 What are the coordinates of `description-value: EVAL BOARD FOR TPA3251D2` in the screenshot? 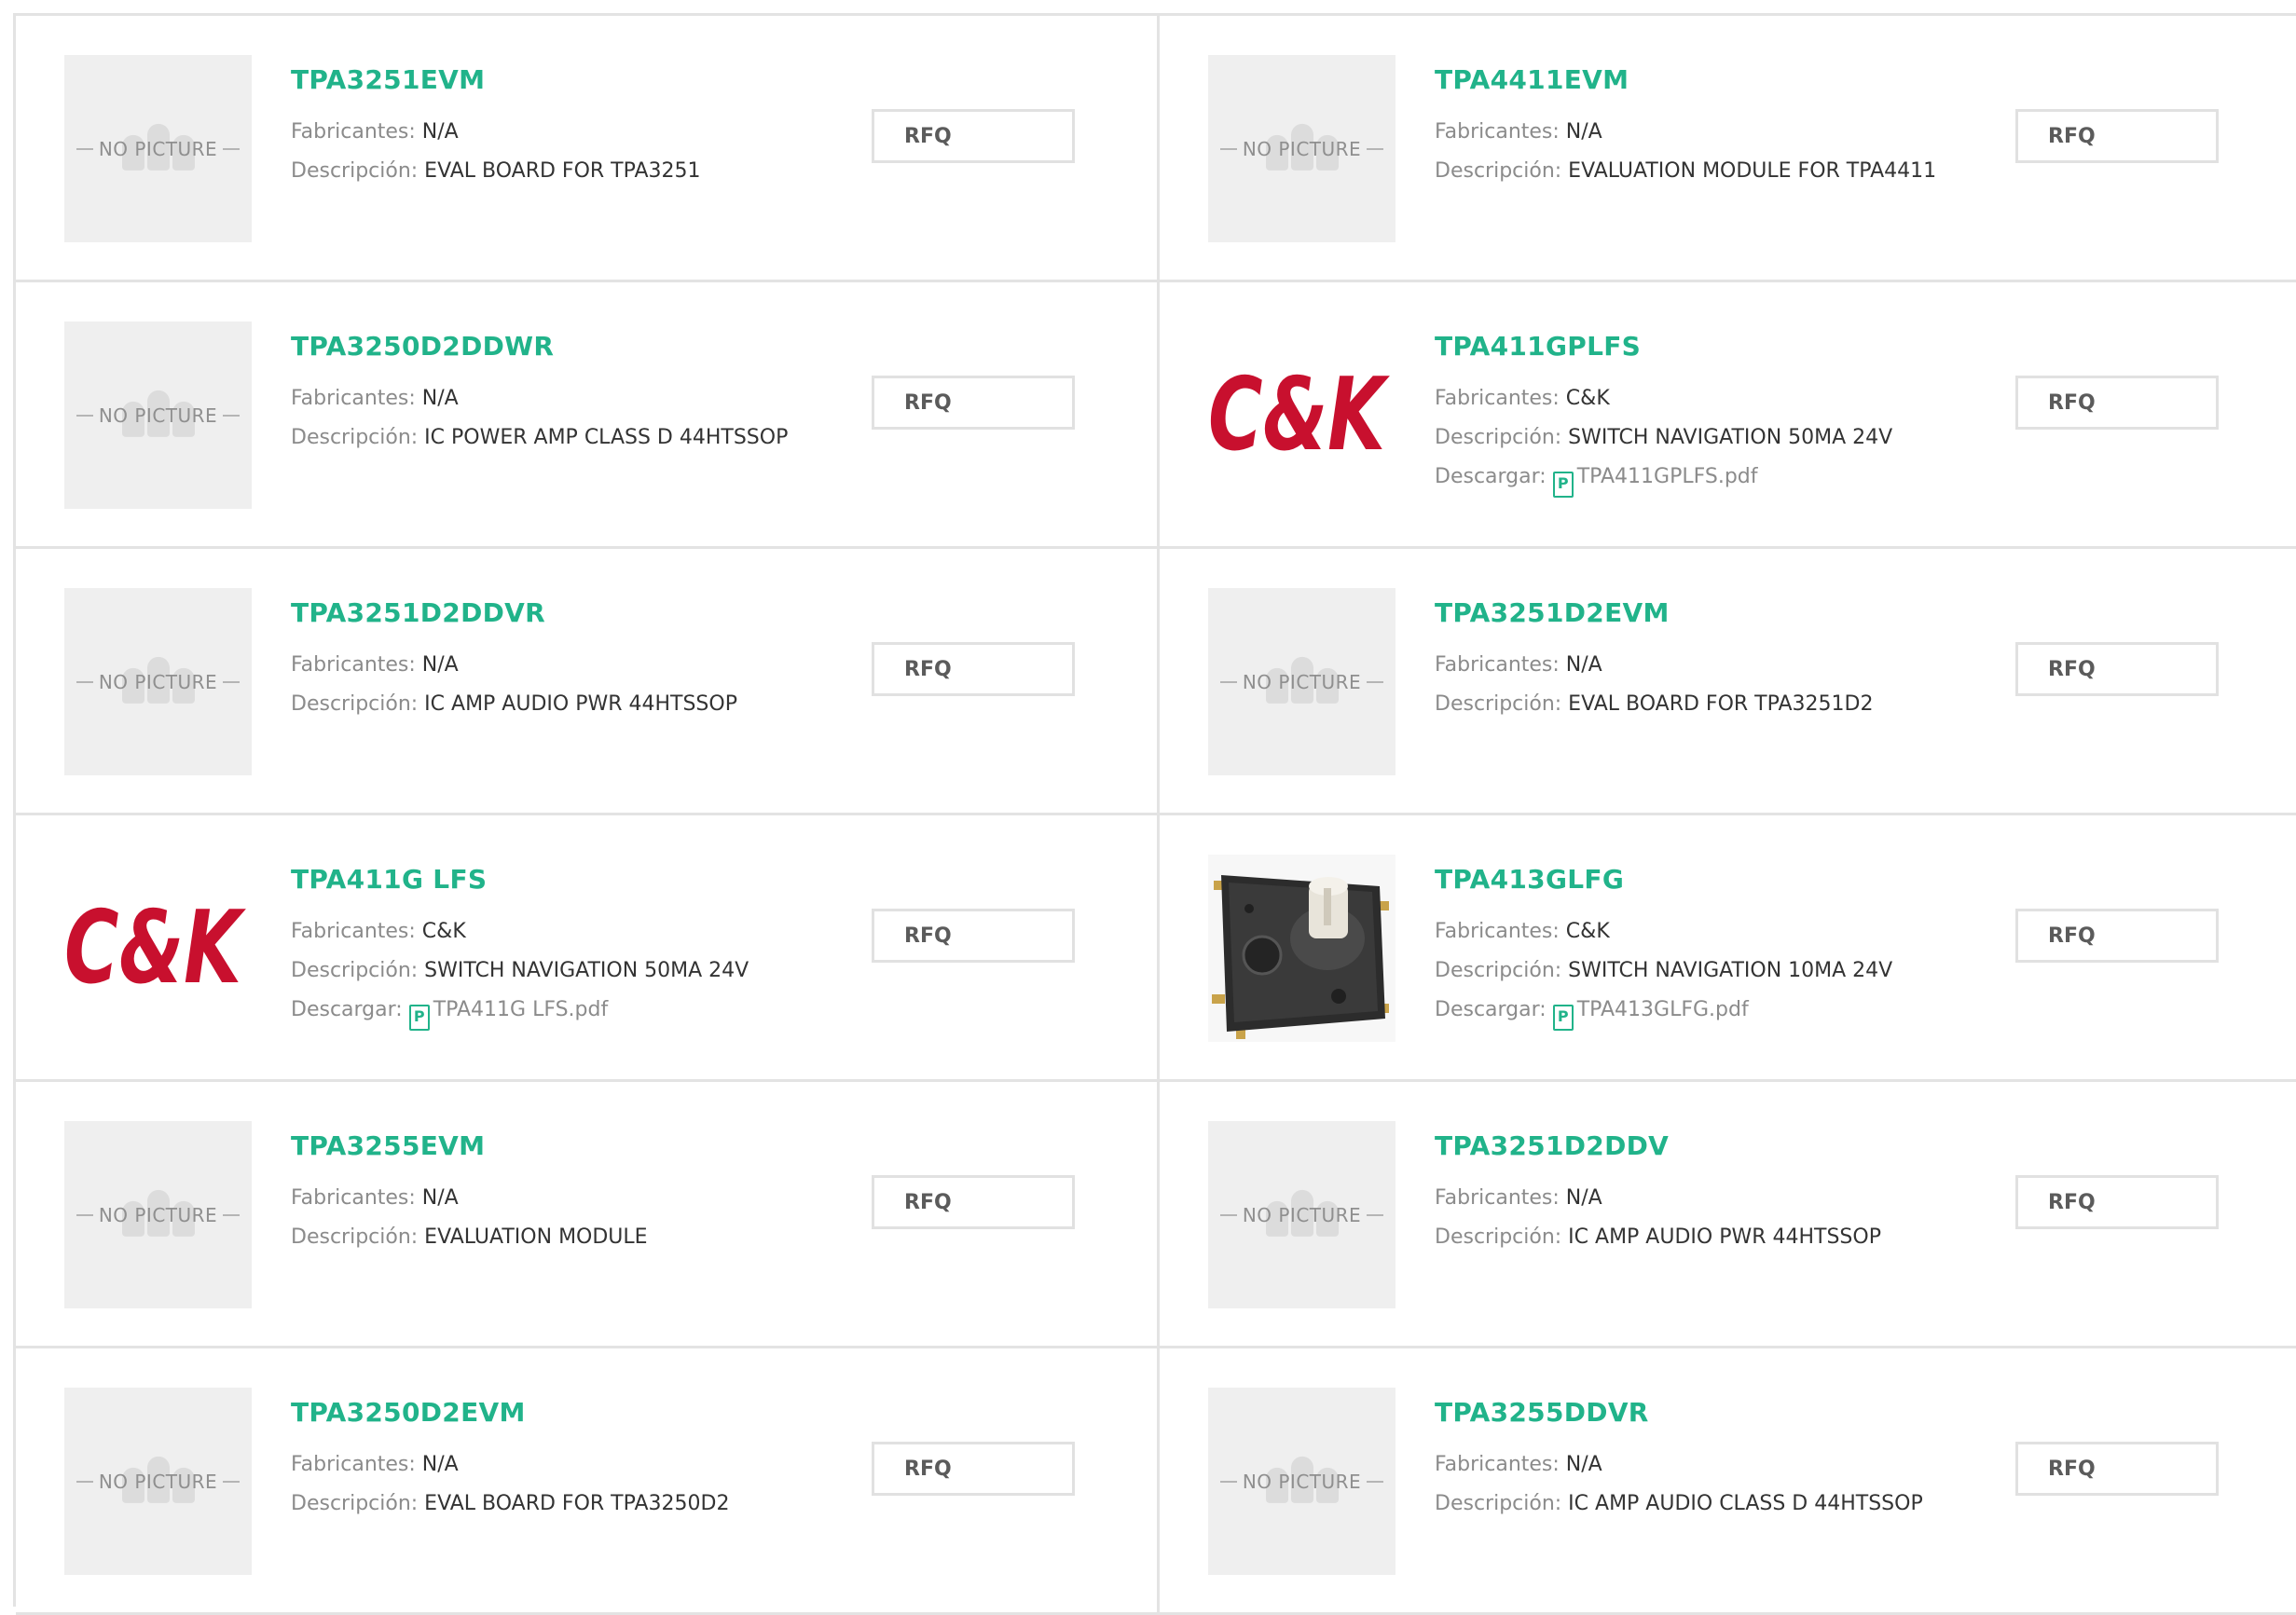 It's located at (1721, 704).